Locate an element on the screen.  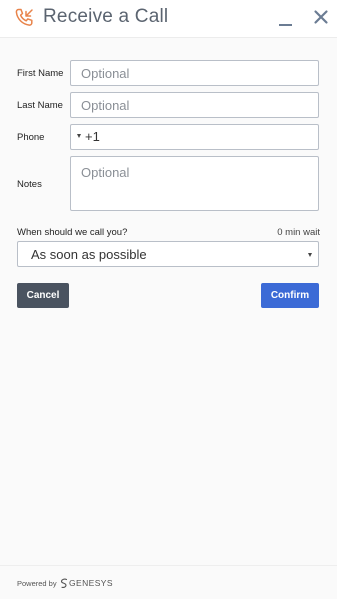
first-name-input is located at coordinates (194, 73).